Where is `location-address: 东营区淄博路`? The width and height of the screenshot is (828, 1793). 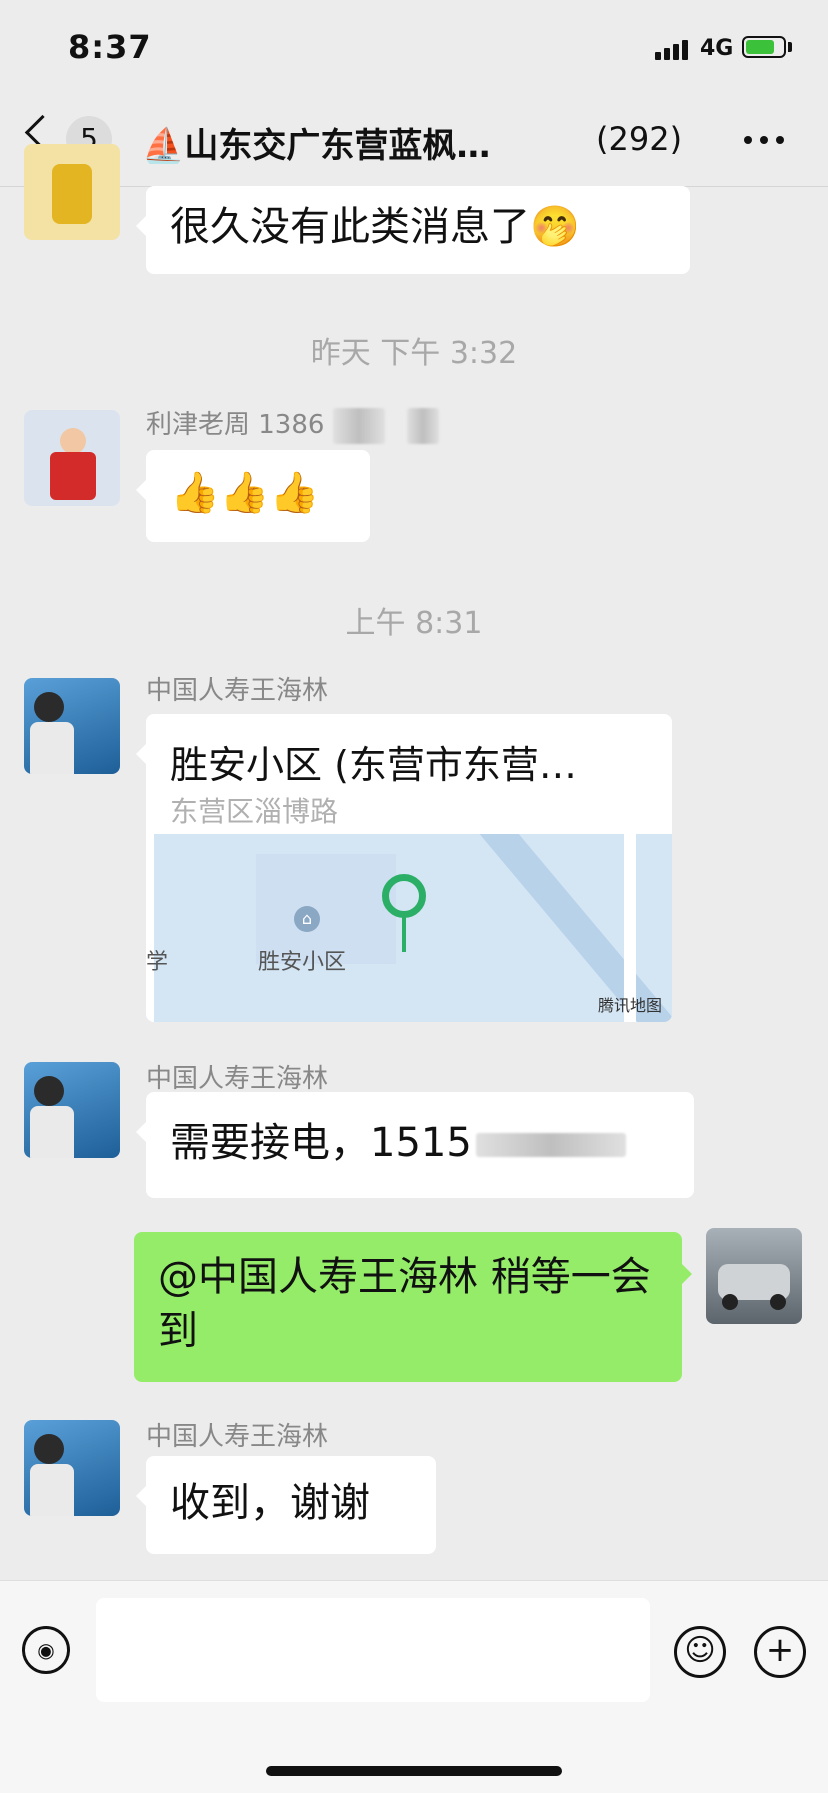 location-address: 东营区淄博路 is located at coordinates (254, 811).